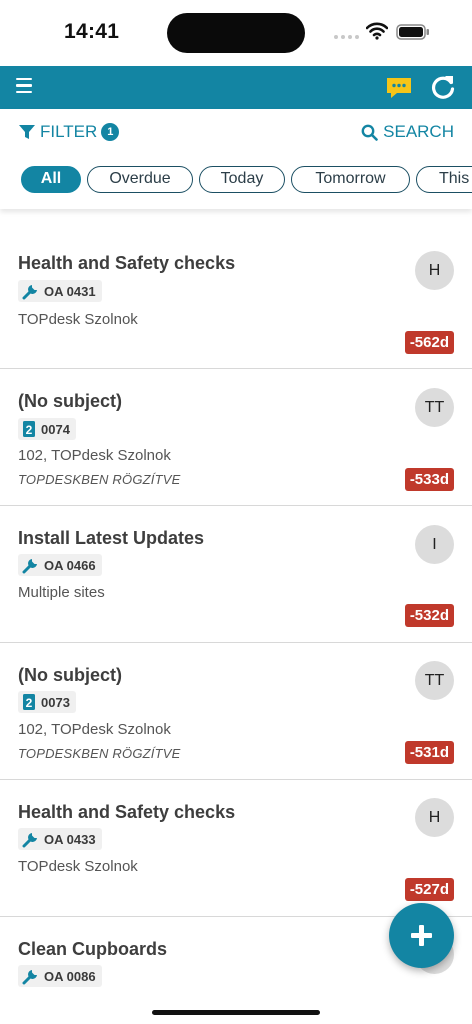 This screenshot has height=1024, width=472. I want to click on item-tag-text: 0074, so click(55, 429).